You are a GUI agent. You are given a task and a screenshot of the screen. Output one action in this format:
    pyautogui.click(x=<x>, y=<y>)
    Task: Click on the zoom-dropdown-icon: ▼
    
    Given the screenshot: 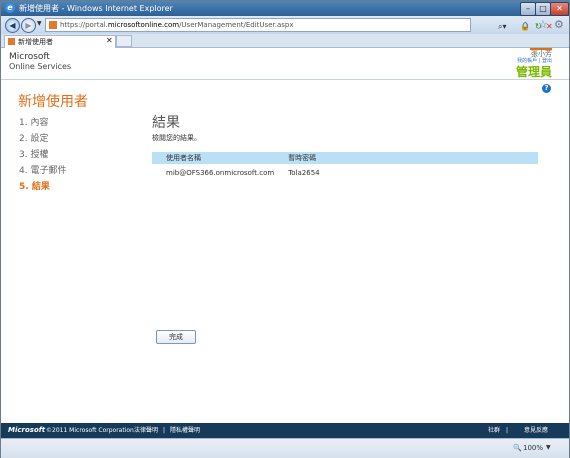 What is the action you would take?
    pyautogui.click(x=548, y=447)
    